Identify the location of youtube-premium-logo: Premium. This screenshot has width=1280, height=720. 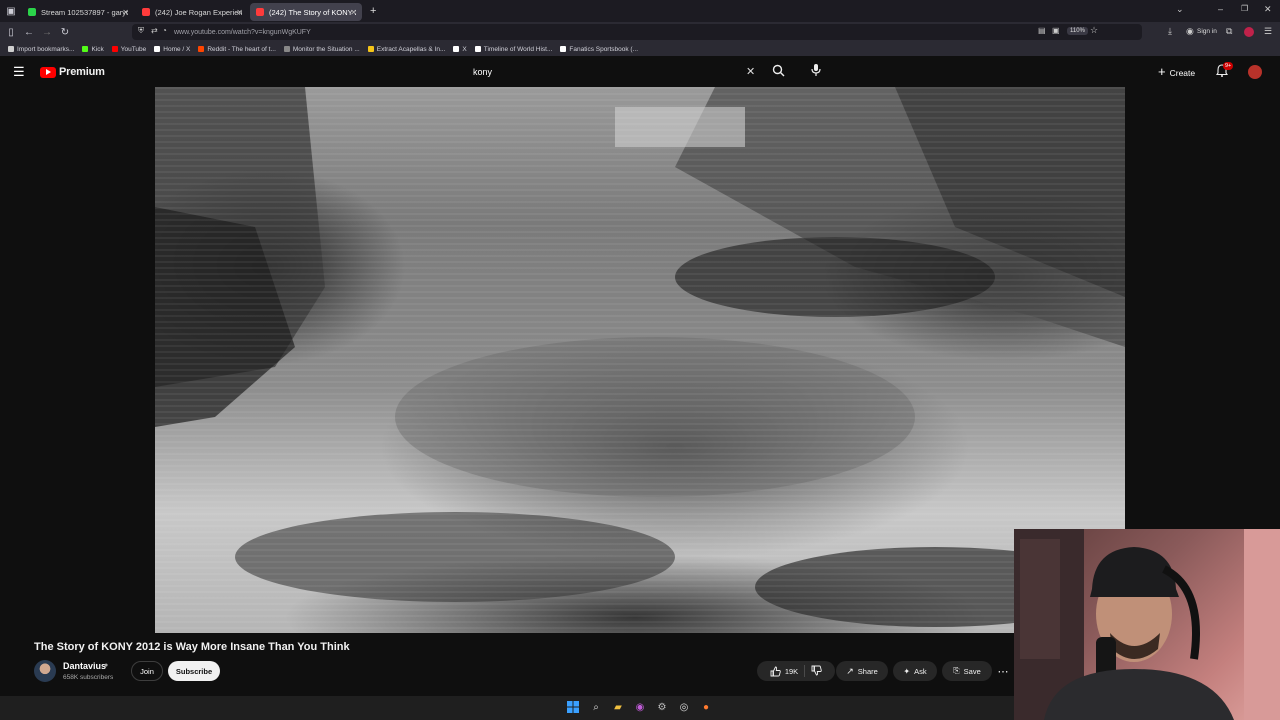
(72, 72).